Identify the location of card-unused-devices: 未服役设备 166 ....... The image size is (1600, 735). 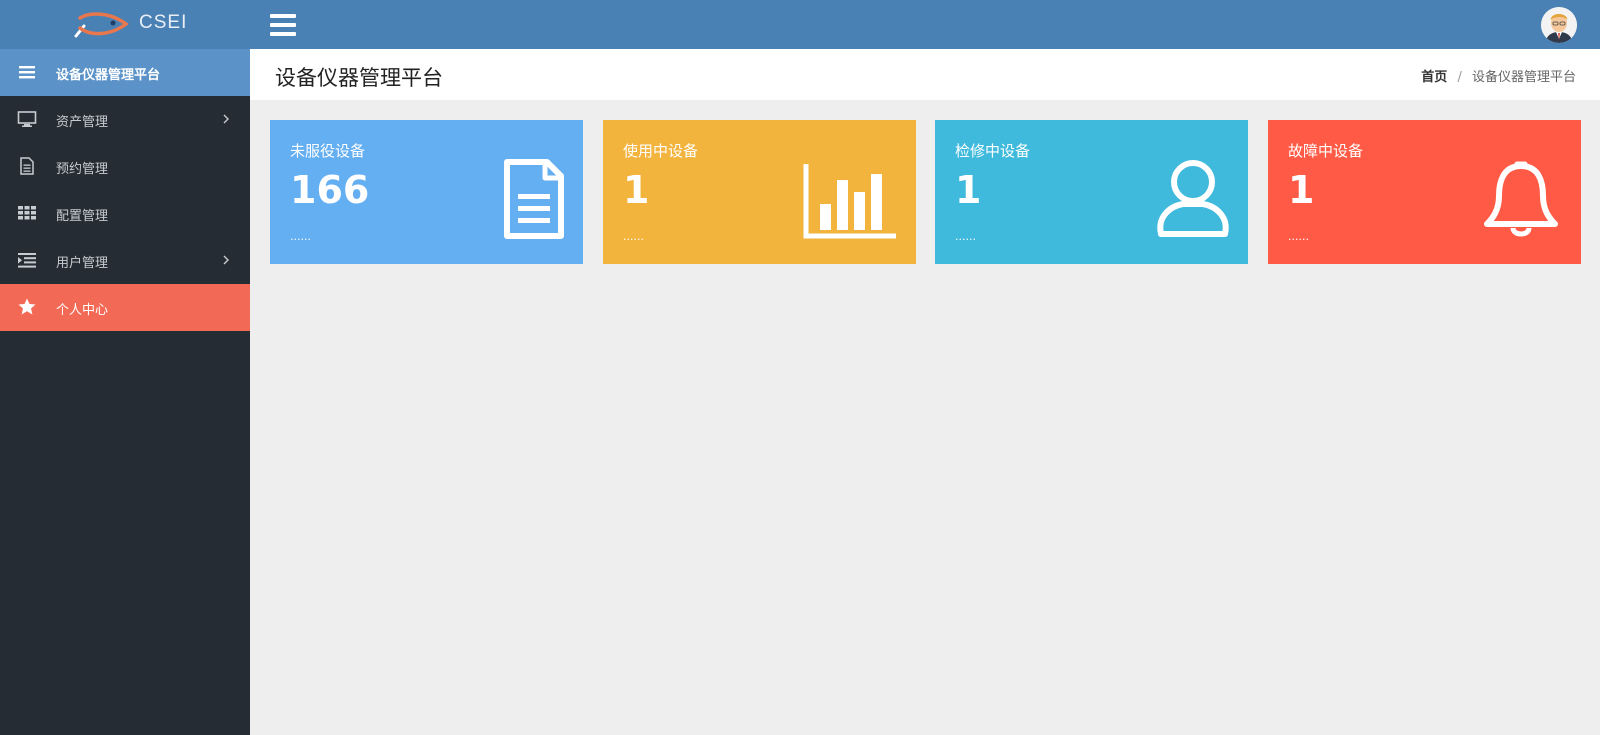
(426, 192).